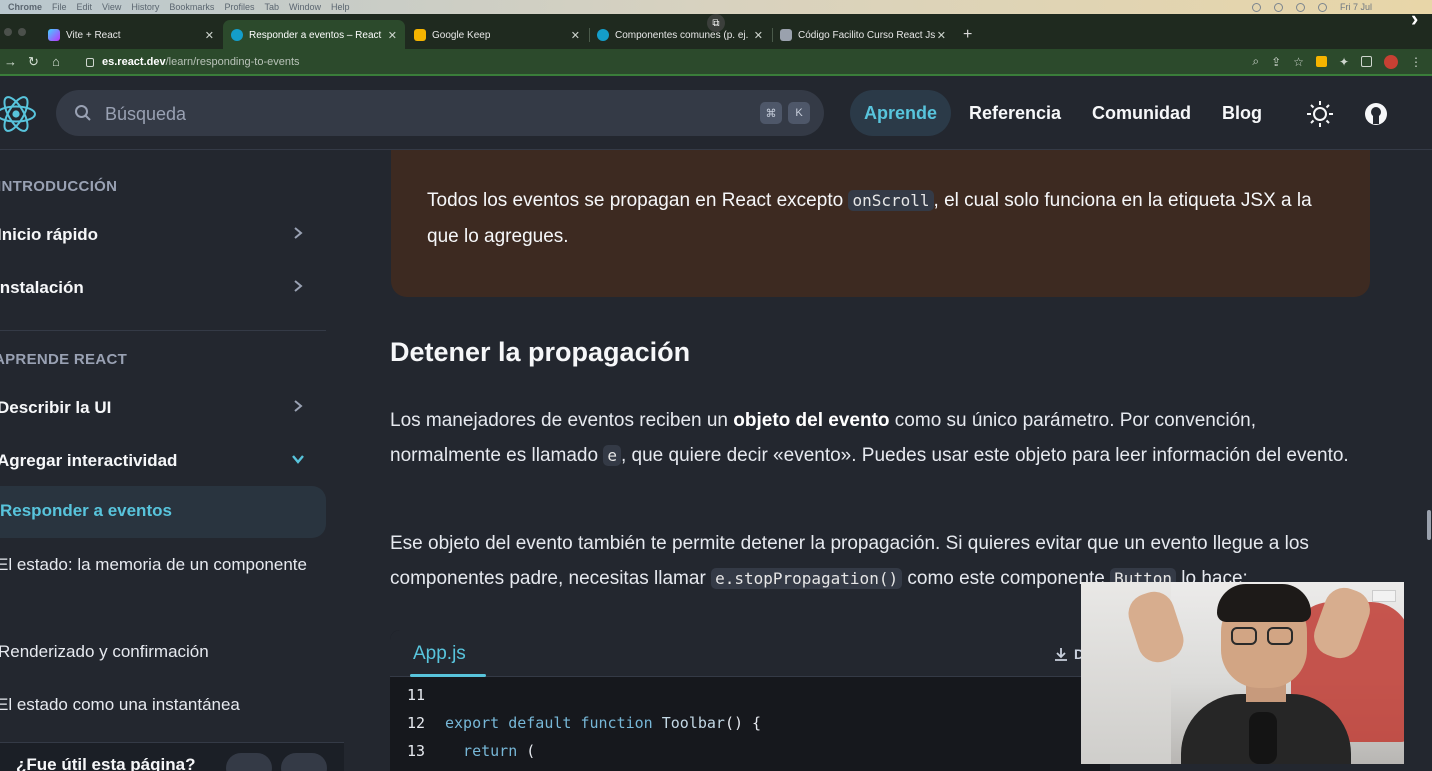 The image size is (1432, 771). What do you see at coordinates (1416, 62) in the screenshot?
I see `kebab-menu-icon: ⋮` at bounding box center [1416, 62].